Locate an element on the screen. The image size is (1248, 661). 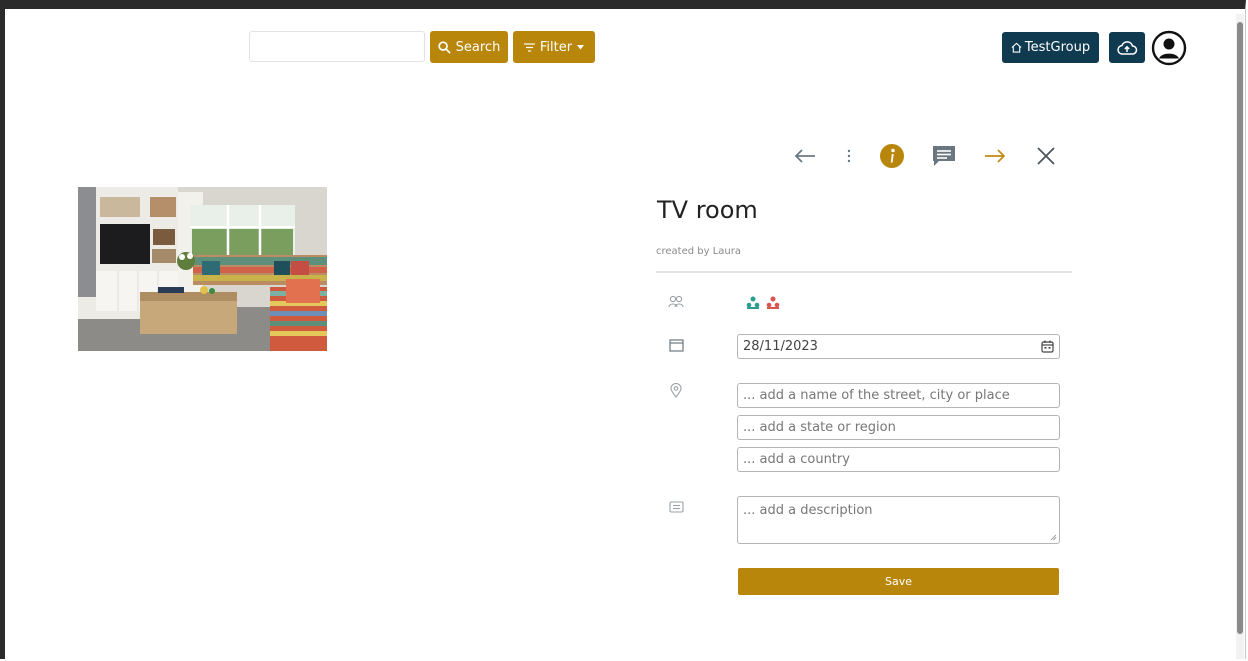
person-group-icon-teal is located at coordinates (753, 302).